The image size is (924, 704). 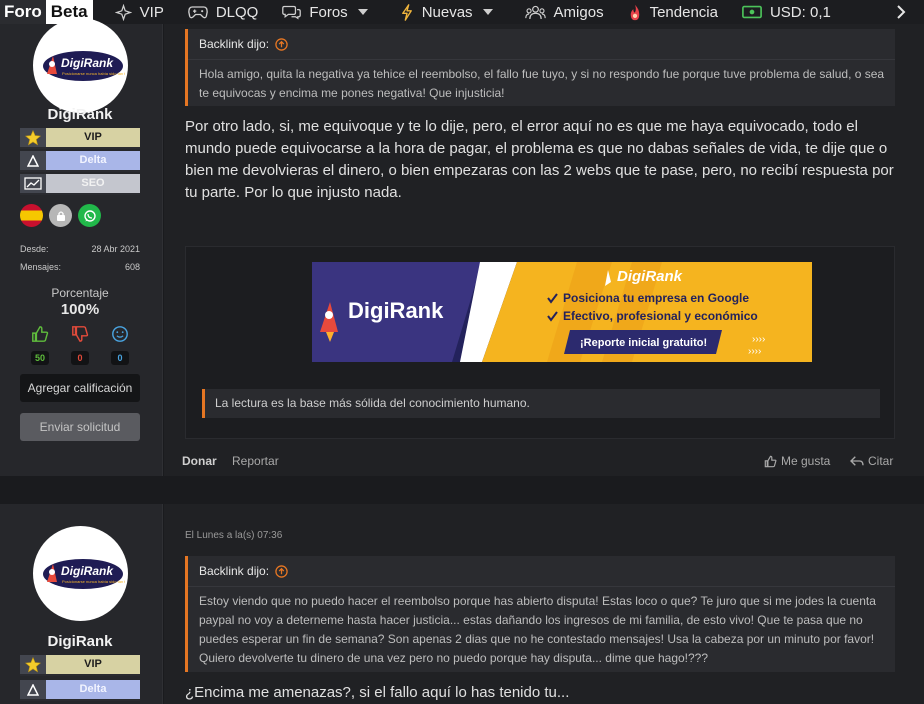 I want to click on stat-messages: Mensajes: 608, so click(x=80, y=267).